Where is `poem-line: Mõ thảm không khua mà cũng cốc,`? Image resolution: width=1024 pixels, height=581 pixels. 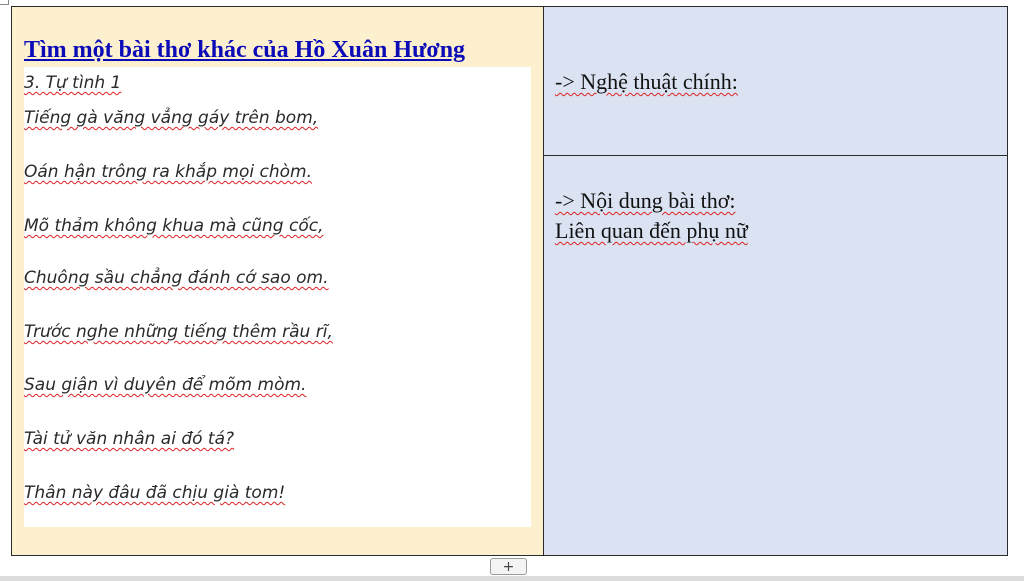
poem-line: Mõ thảm không khua mà cũng cốc, is located at coordinates (174, 226).